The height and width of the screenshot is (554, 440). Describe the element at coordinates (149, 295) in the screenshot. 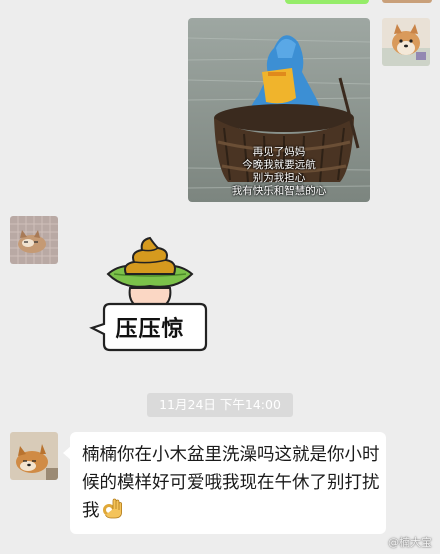

I see `sticker-message: 压压惊` at that location.